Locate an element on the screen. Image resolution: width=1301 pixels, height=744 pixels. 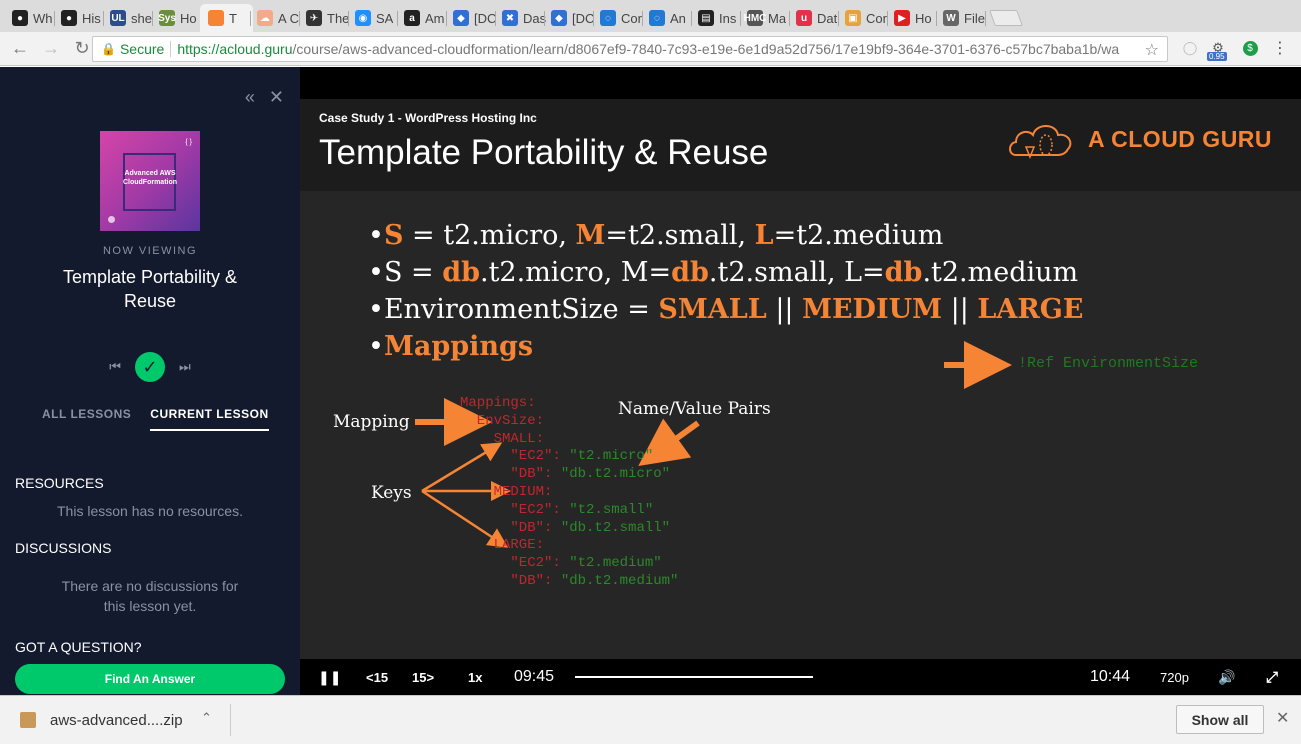
browser-tab: u Dat is located at coordinates (814, 18).